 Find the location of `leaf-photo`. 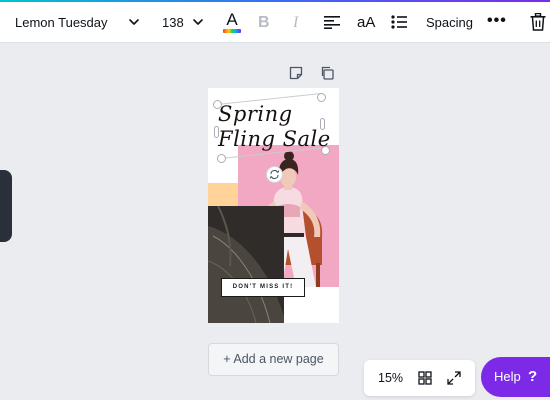

leaf-photo is located at coordinates (246, 264).